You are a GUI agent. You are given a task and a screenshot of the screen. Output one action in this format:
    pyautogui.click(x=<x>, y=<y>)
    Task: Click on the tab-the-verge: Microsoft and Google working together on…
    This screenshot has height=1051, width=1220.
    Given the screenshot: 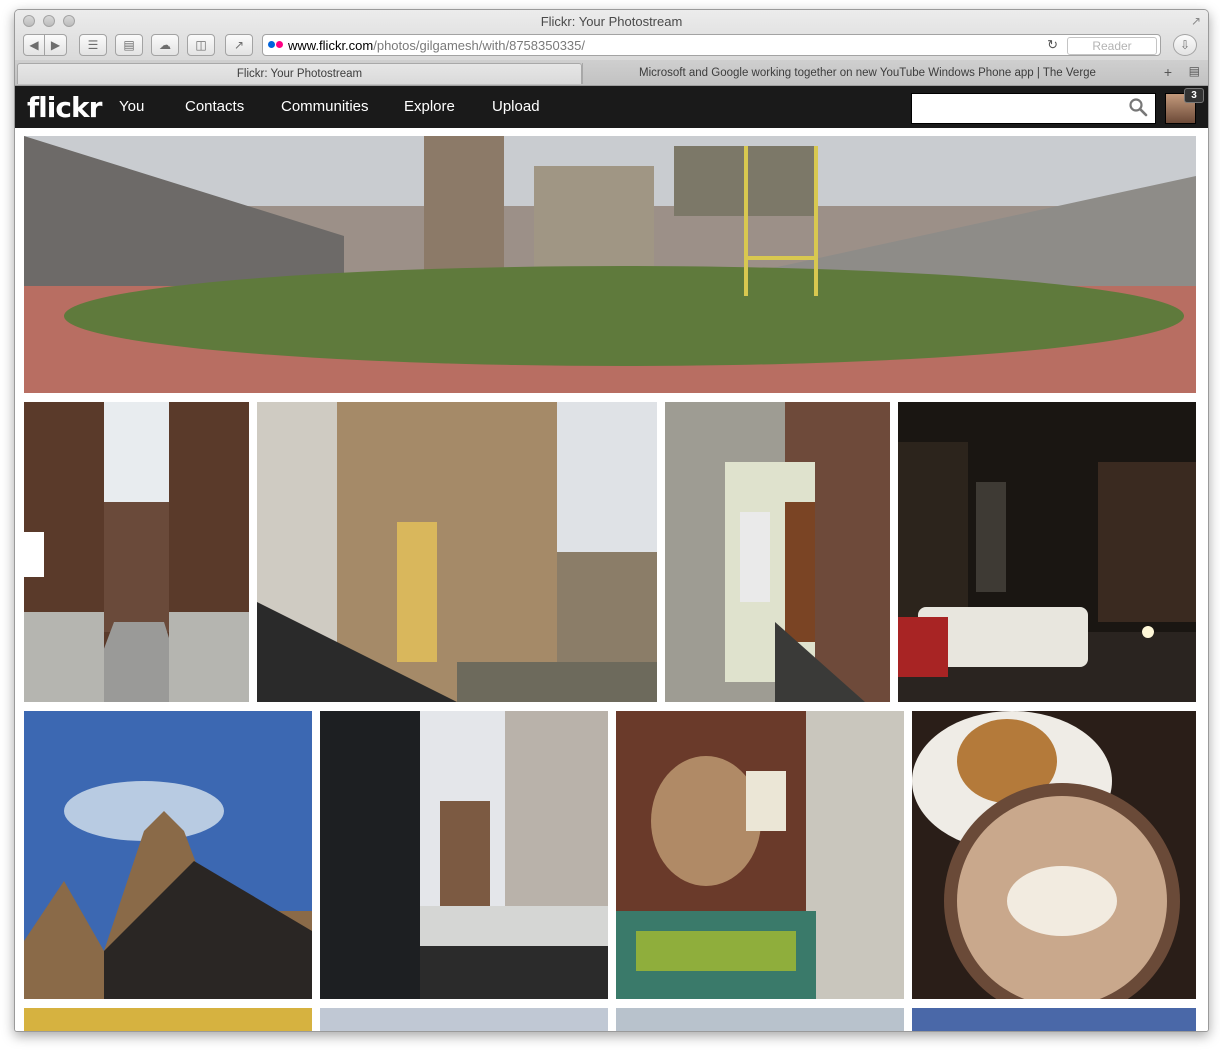 What is the action you would take?
    pyautogui.click(x=867, y=73)
    